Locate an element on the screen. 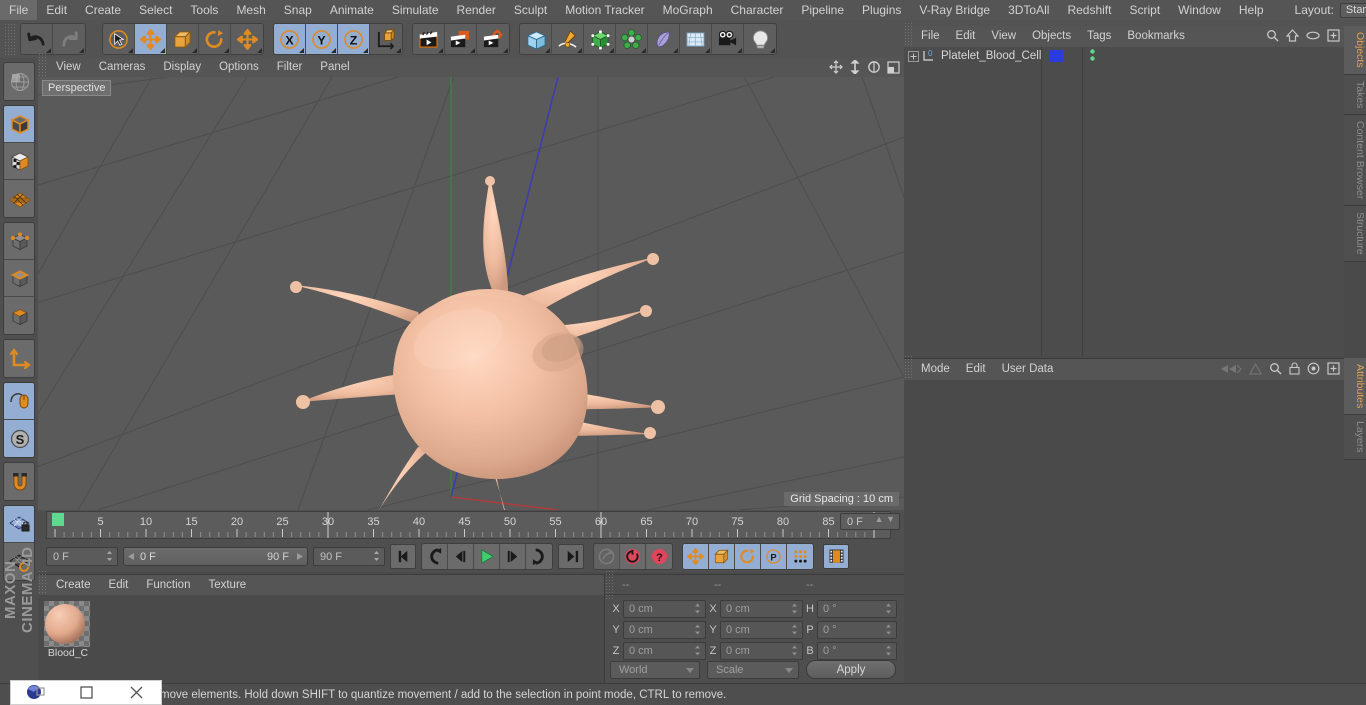 This screenshot has height=705, width=1366. rotate-tool is located at coordinates (215, 39).